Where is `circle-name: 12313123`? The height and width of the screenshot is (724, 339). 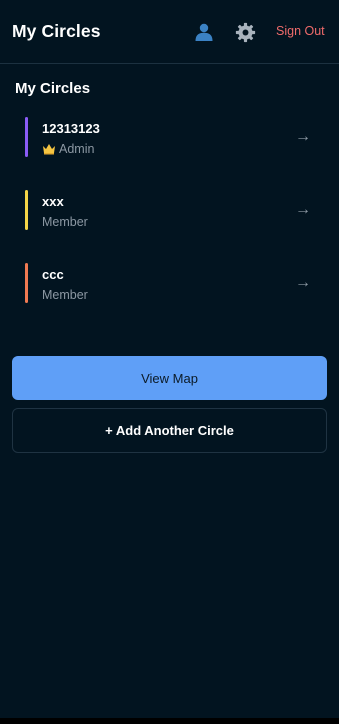 circle-name: 12313123 is located at coordinates (71, 128).